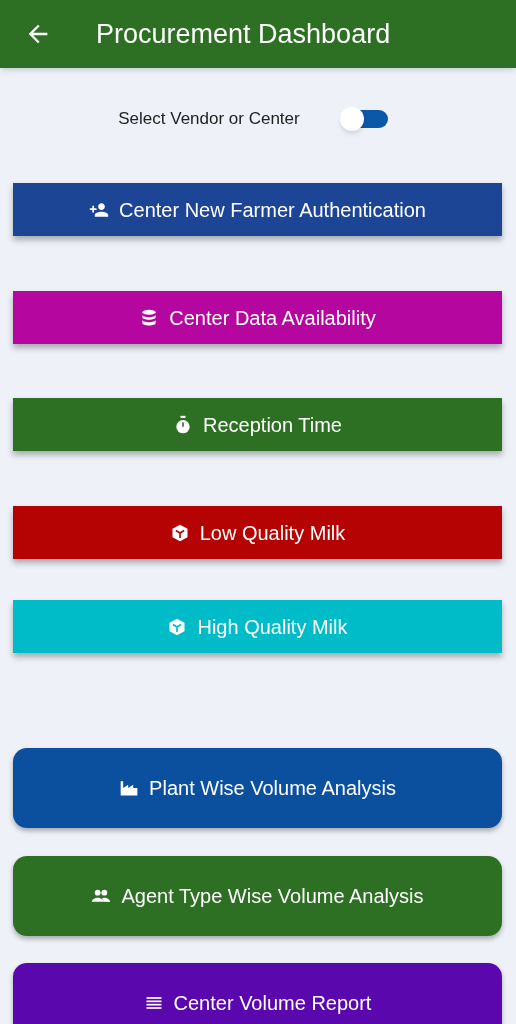  What do you see at coordinates (183, 424) in the screenshot?
I see `stopwatch-icon` at bounding box center [183, 424].